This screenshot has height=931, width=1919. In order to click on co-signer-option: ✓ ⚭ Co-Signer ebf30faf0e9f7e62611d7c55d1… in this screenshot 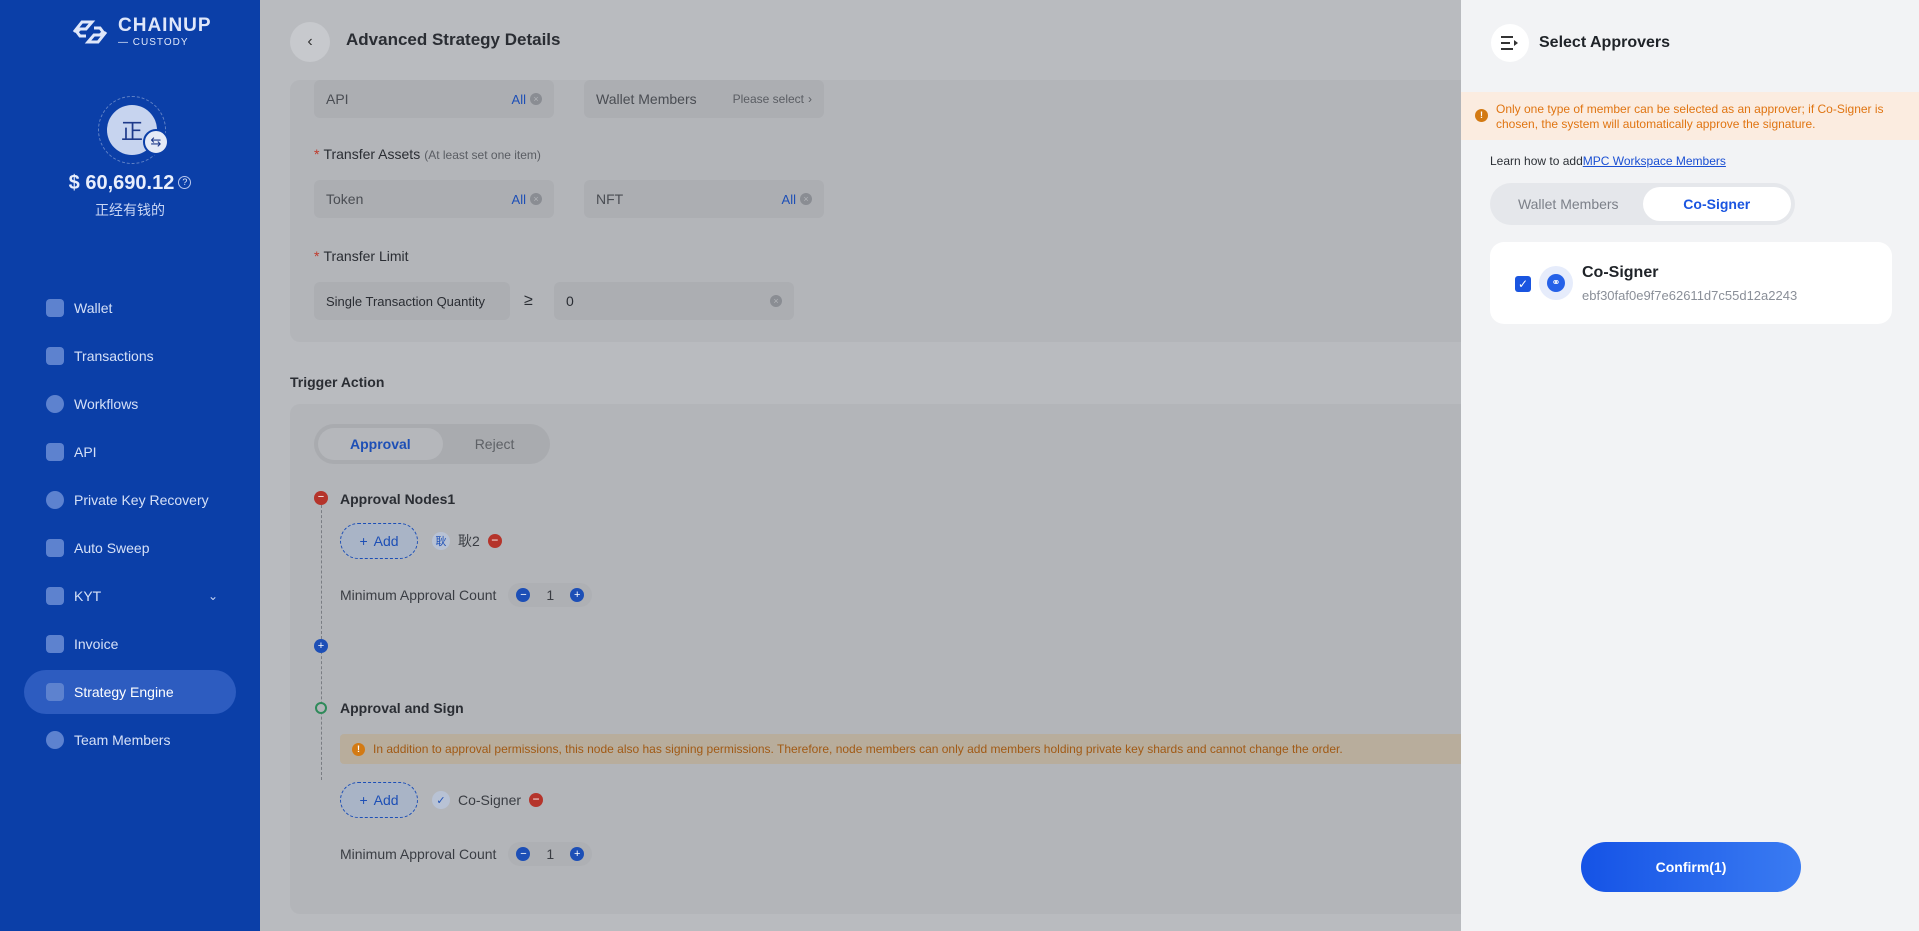, I will do `click(1691, 283)`.